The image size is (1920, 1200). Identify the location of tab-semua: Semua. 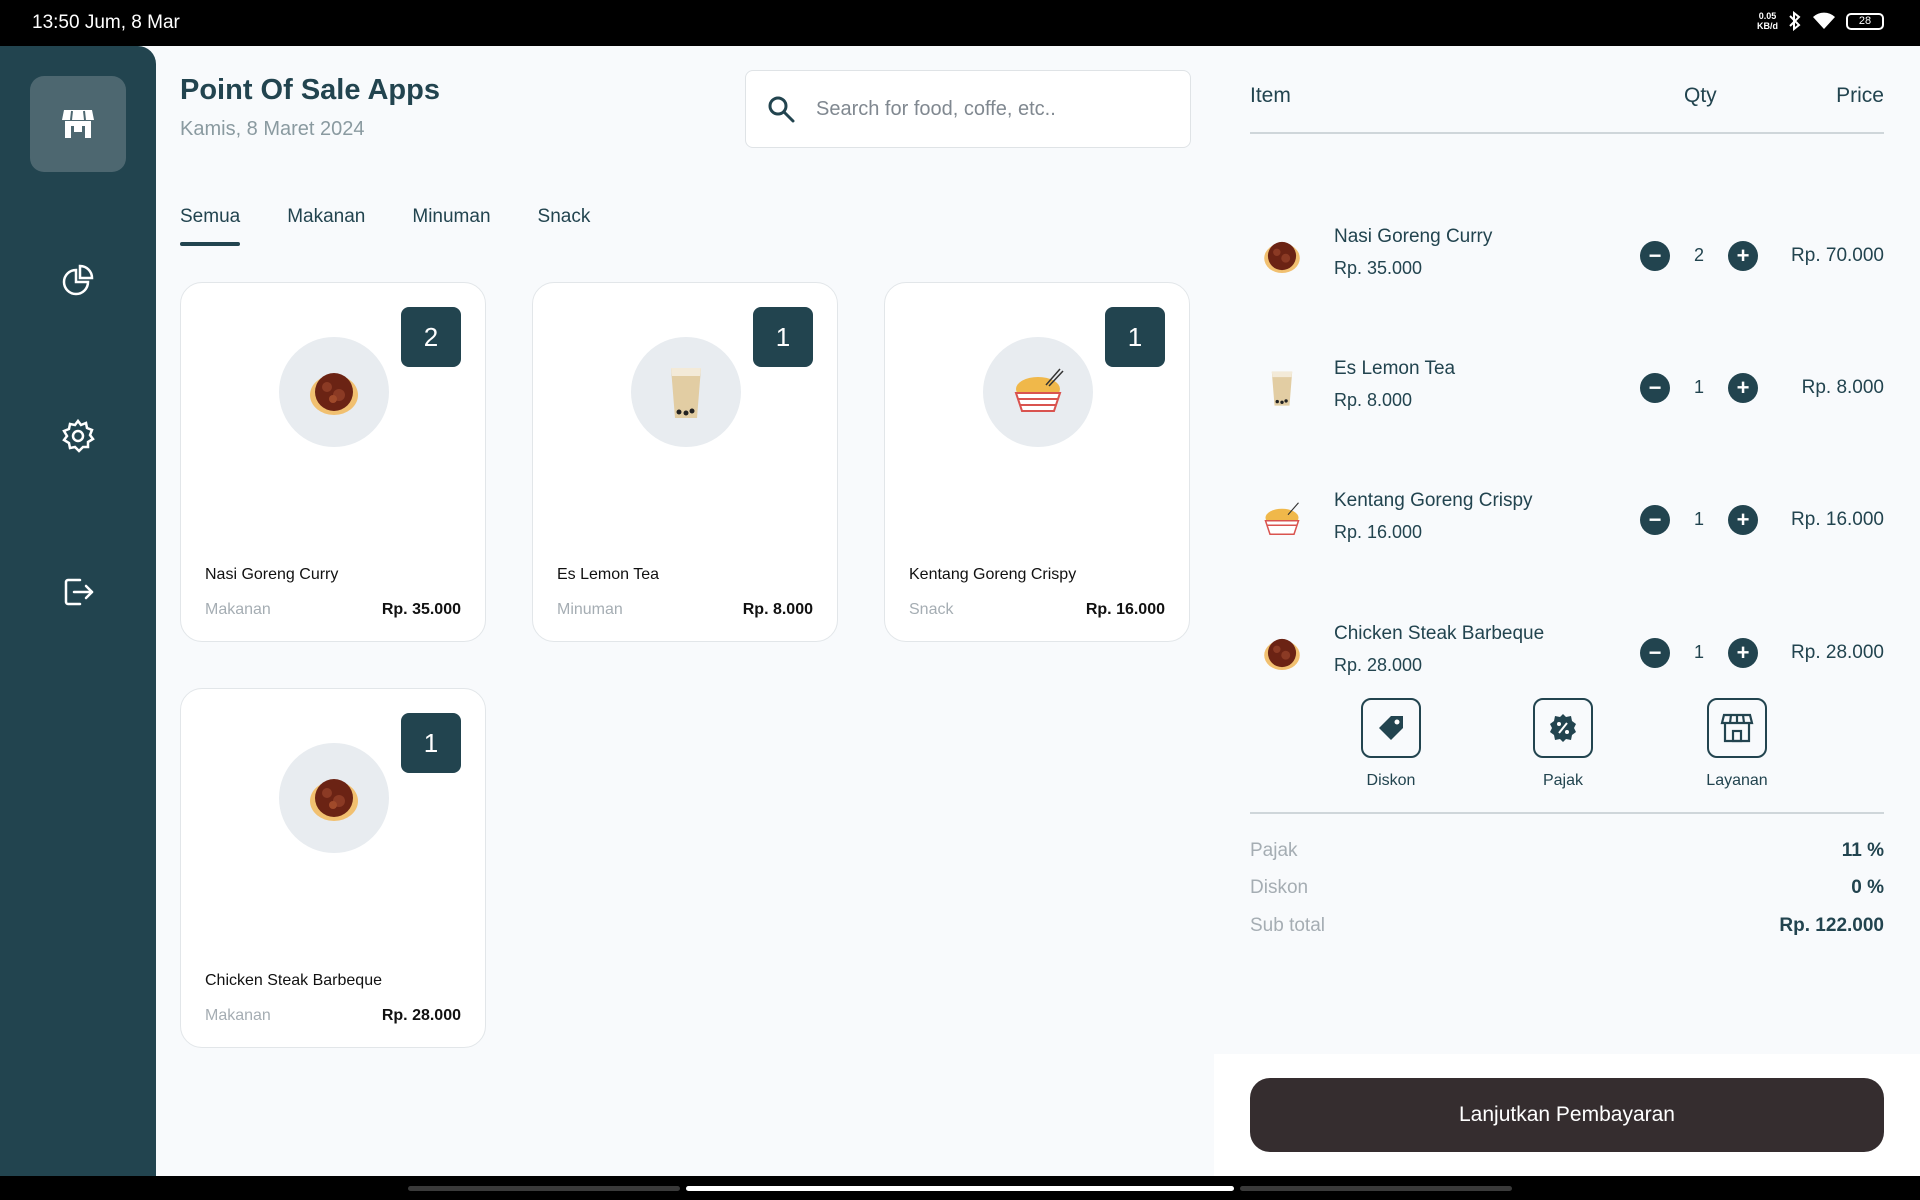
(210, 226).